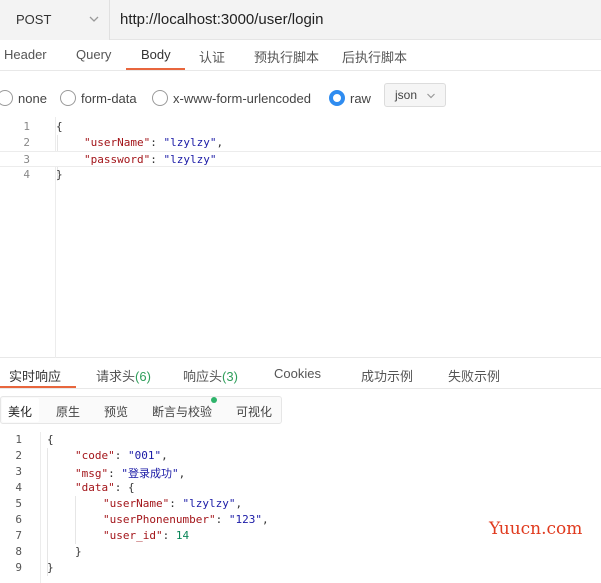 This screenshot has width=601, height=583. I want to click on view-pretty: 美化, so click(20, 411).